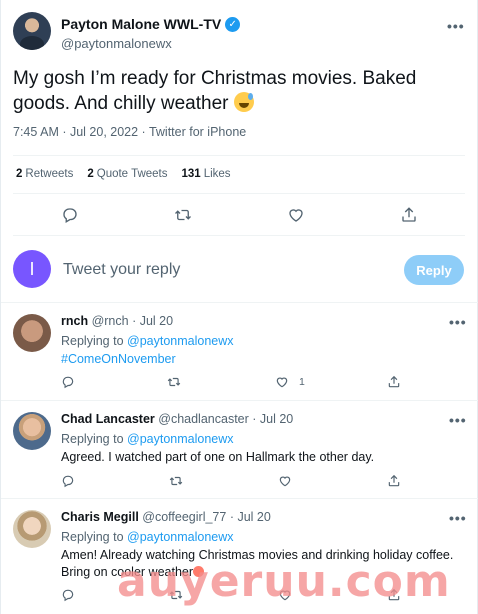 Image resolution: width=478 pixels, height=614 pixels. I want to click on reply-composer: I Reply, so click(239, 272).